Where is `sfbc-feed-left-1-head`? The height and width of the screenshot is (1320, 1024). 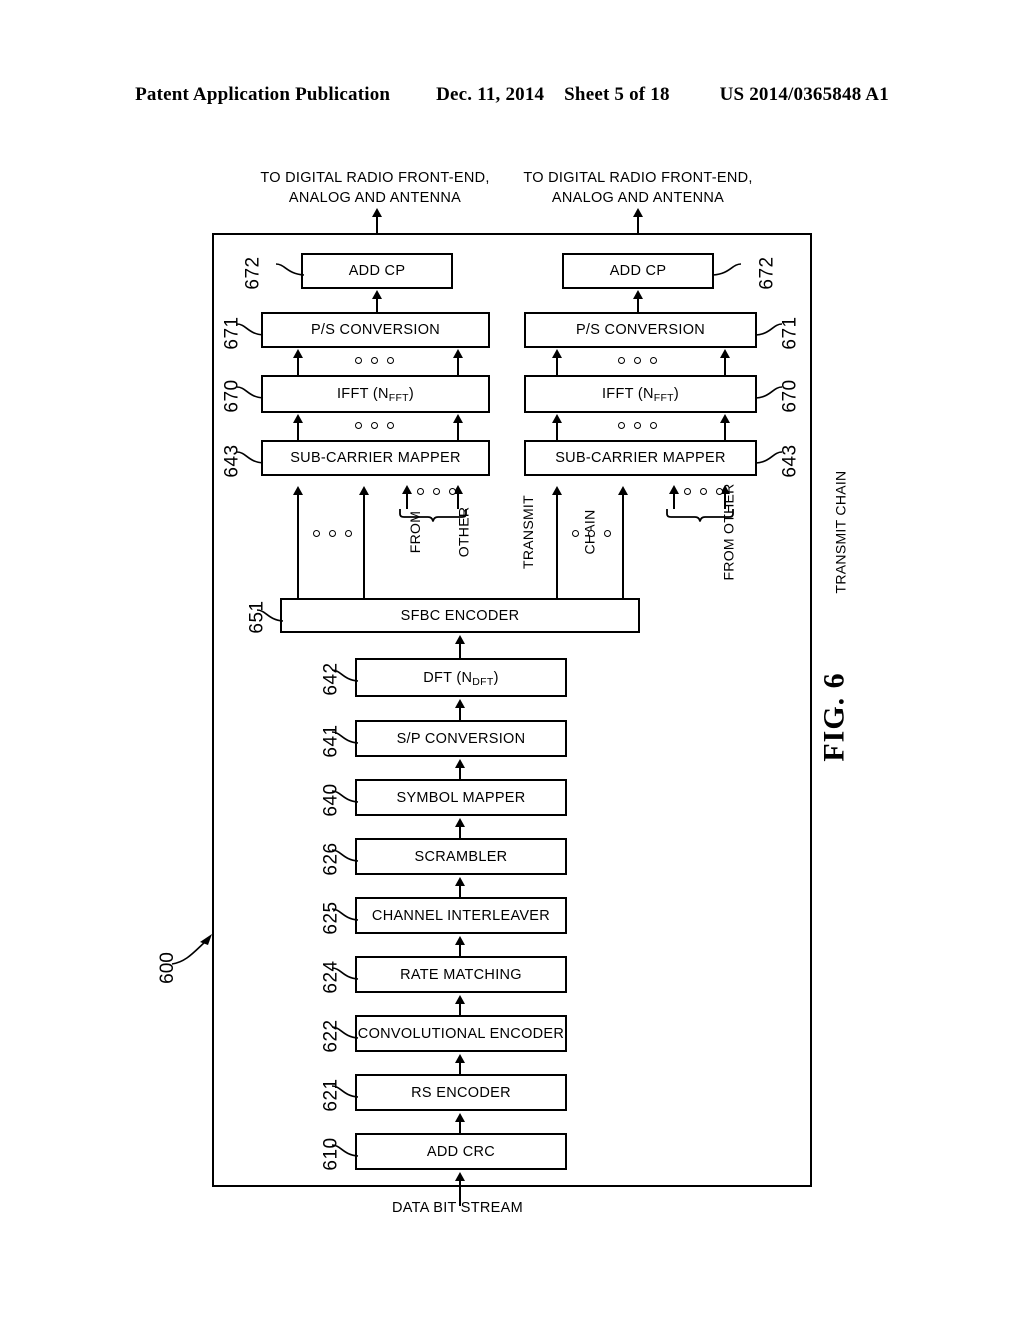 sfbc-feed-left-1-head is located at coordinates (298, 490).